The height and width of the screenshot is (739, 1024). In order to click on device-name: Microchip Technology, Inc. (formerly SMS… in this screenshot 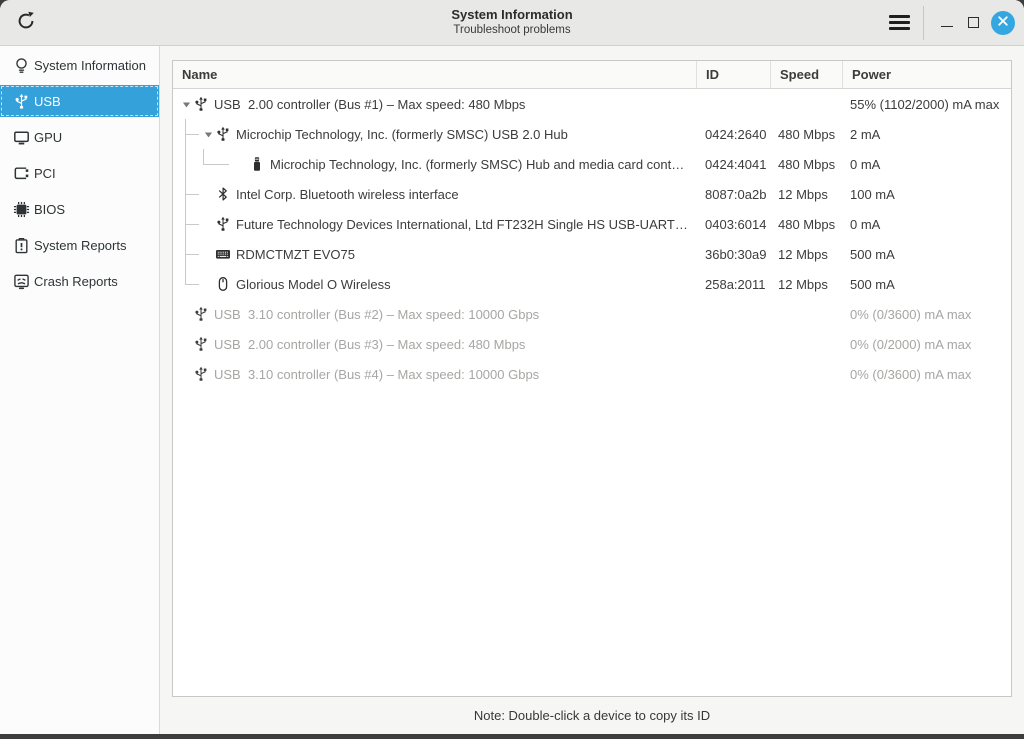, I will do `click(477, 164)`.